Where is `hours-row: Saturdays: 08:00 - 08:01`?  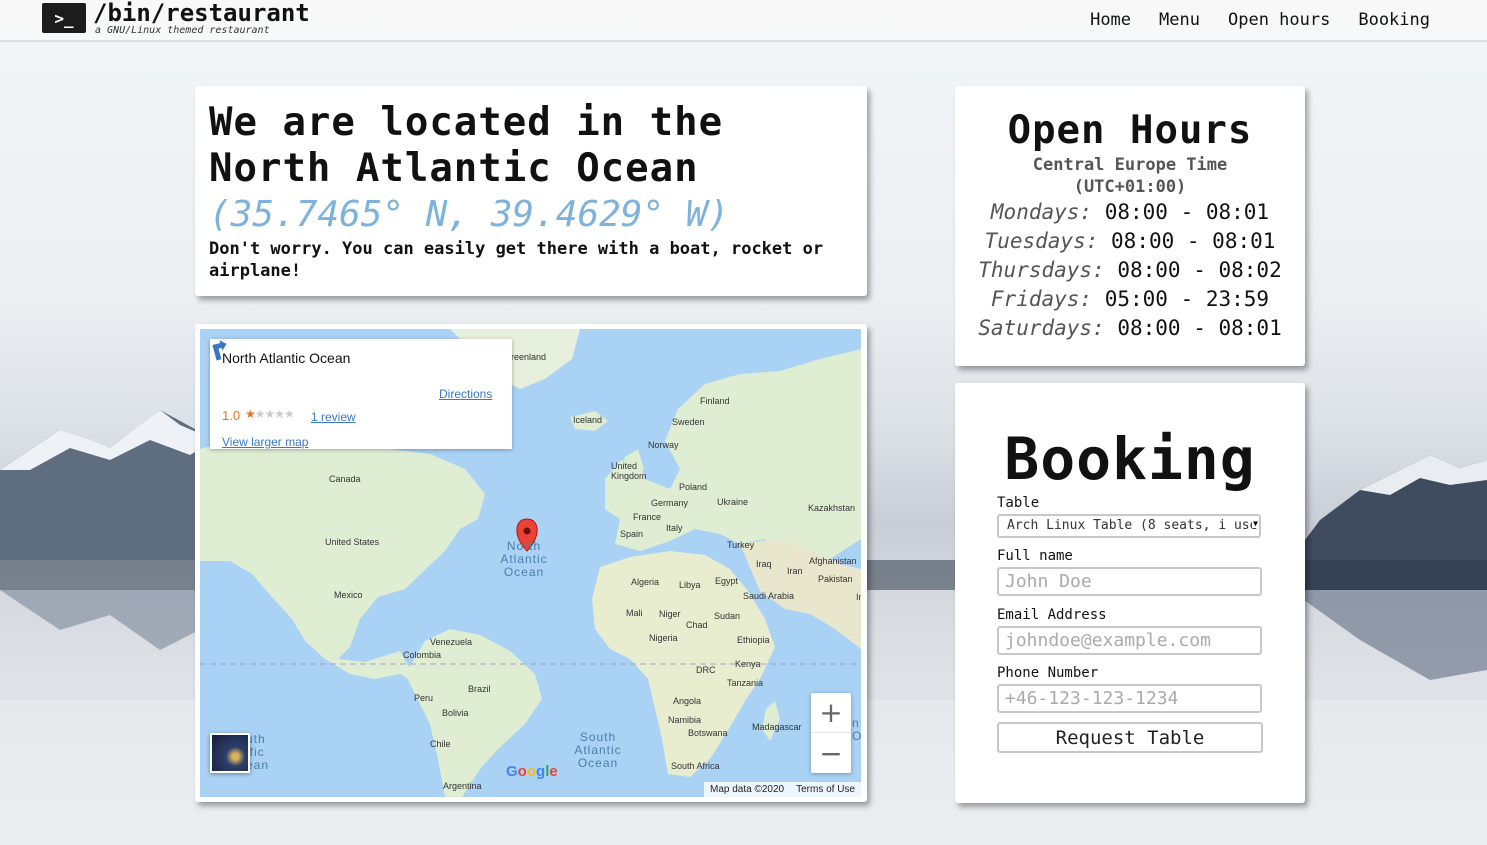
hours-row: Saturdays: 08:00 - 08:01 is located at coordinates (1130, 328).